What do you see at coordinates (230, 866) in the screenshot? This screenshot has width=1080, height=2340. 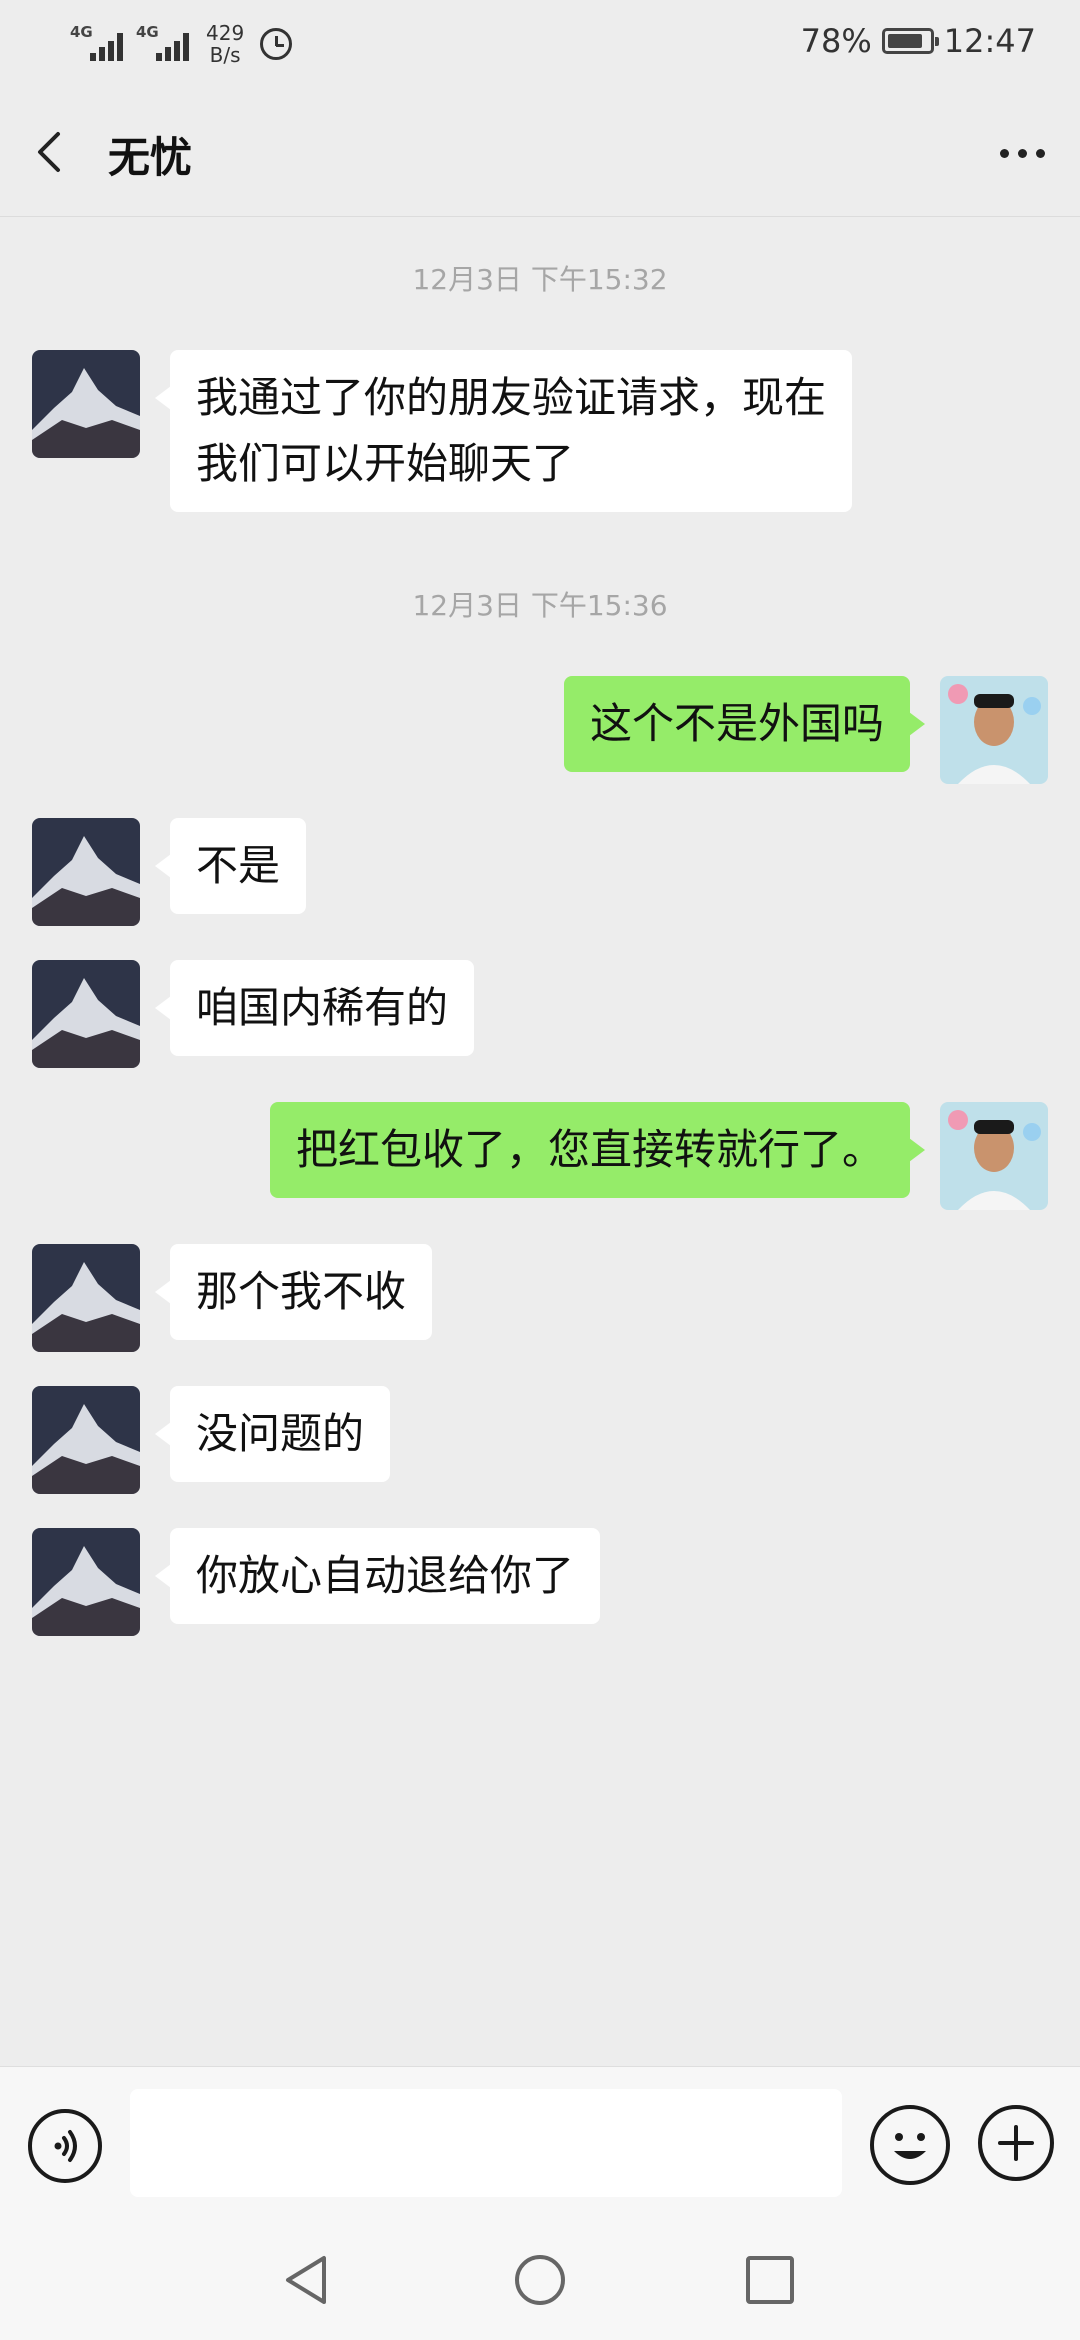 I see `message-bubble: 不是` at bounding box center [230, 866].